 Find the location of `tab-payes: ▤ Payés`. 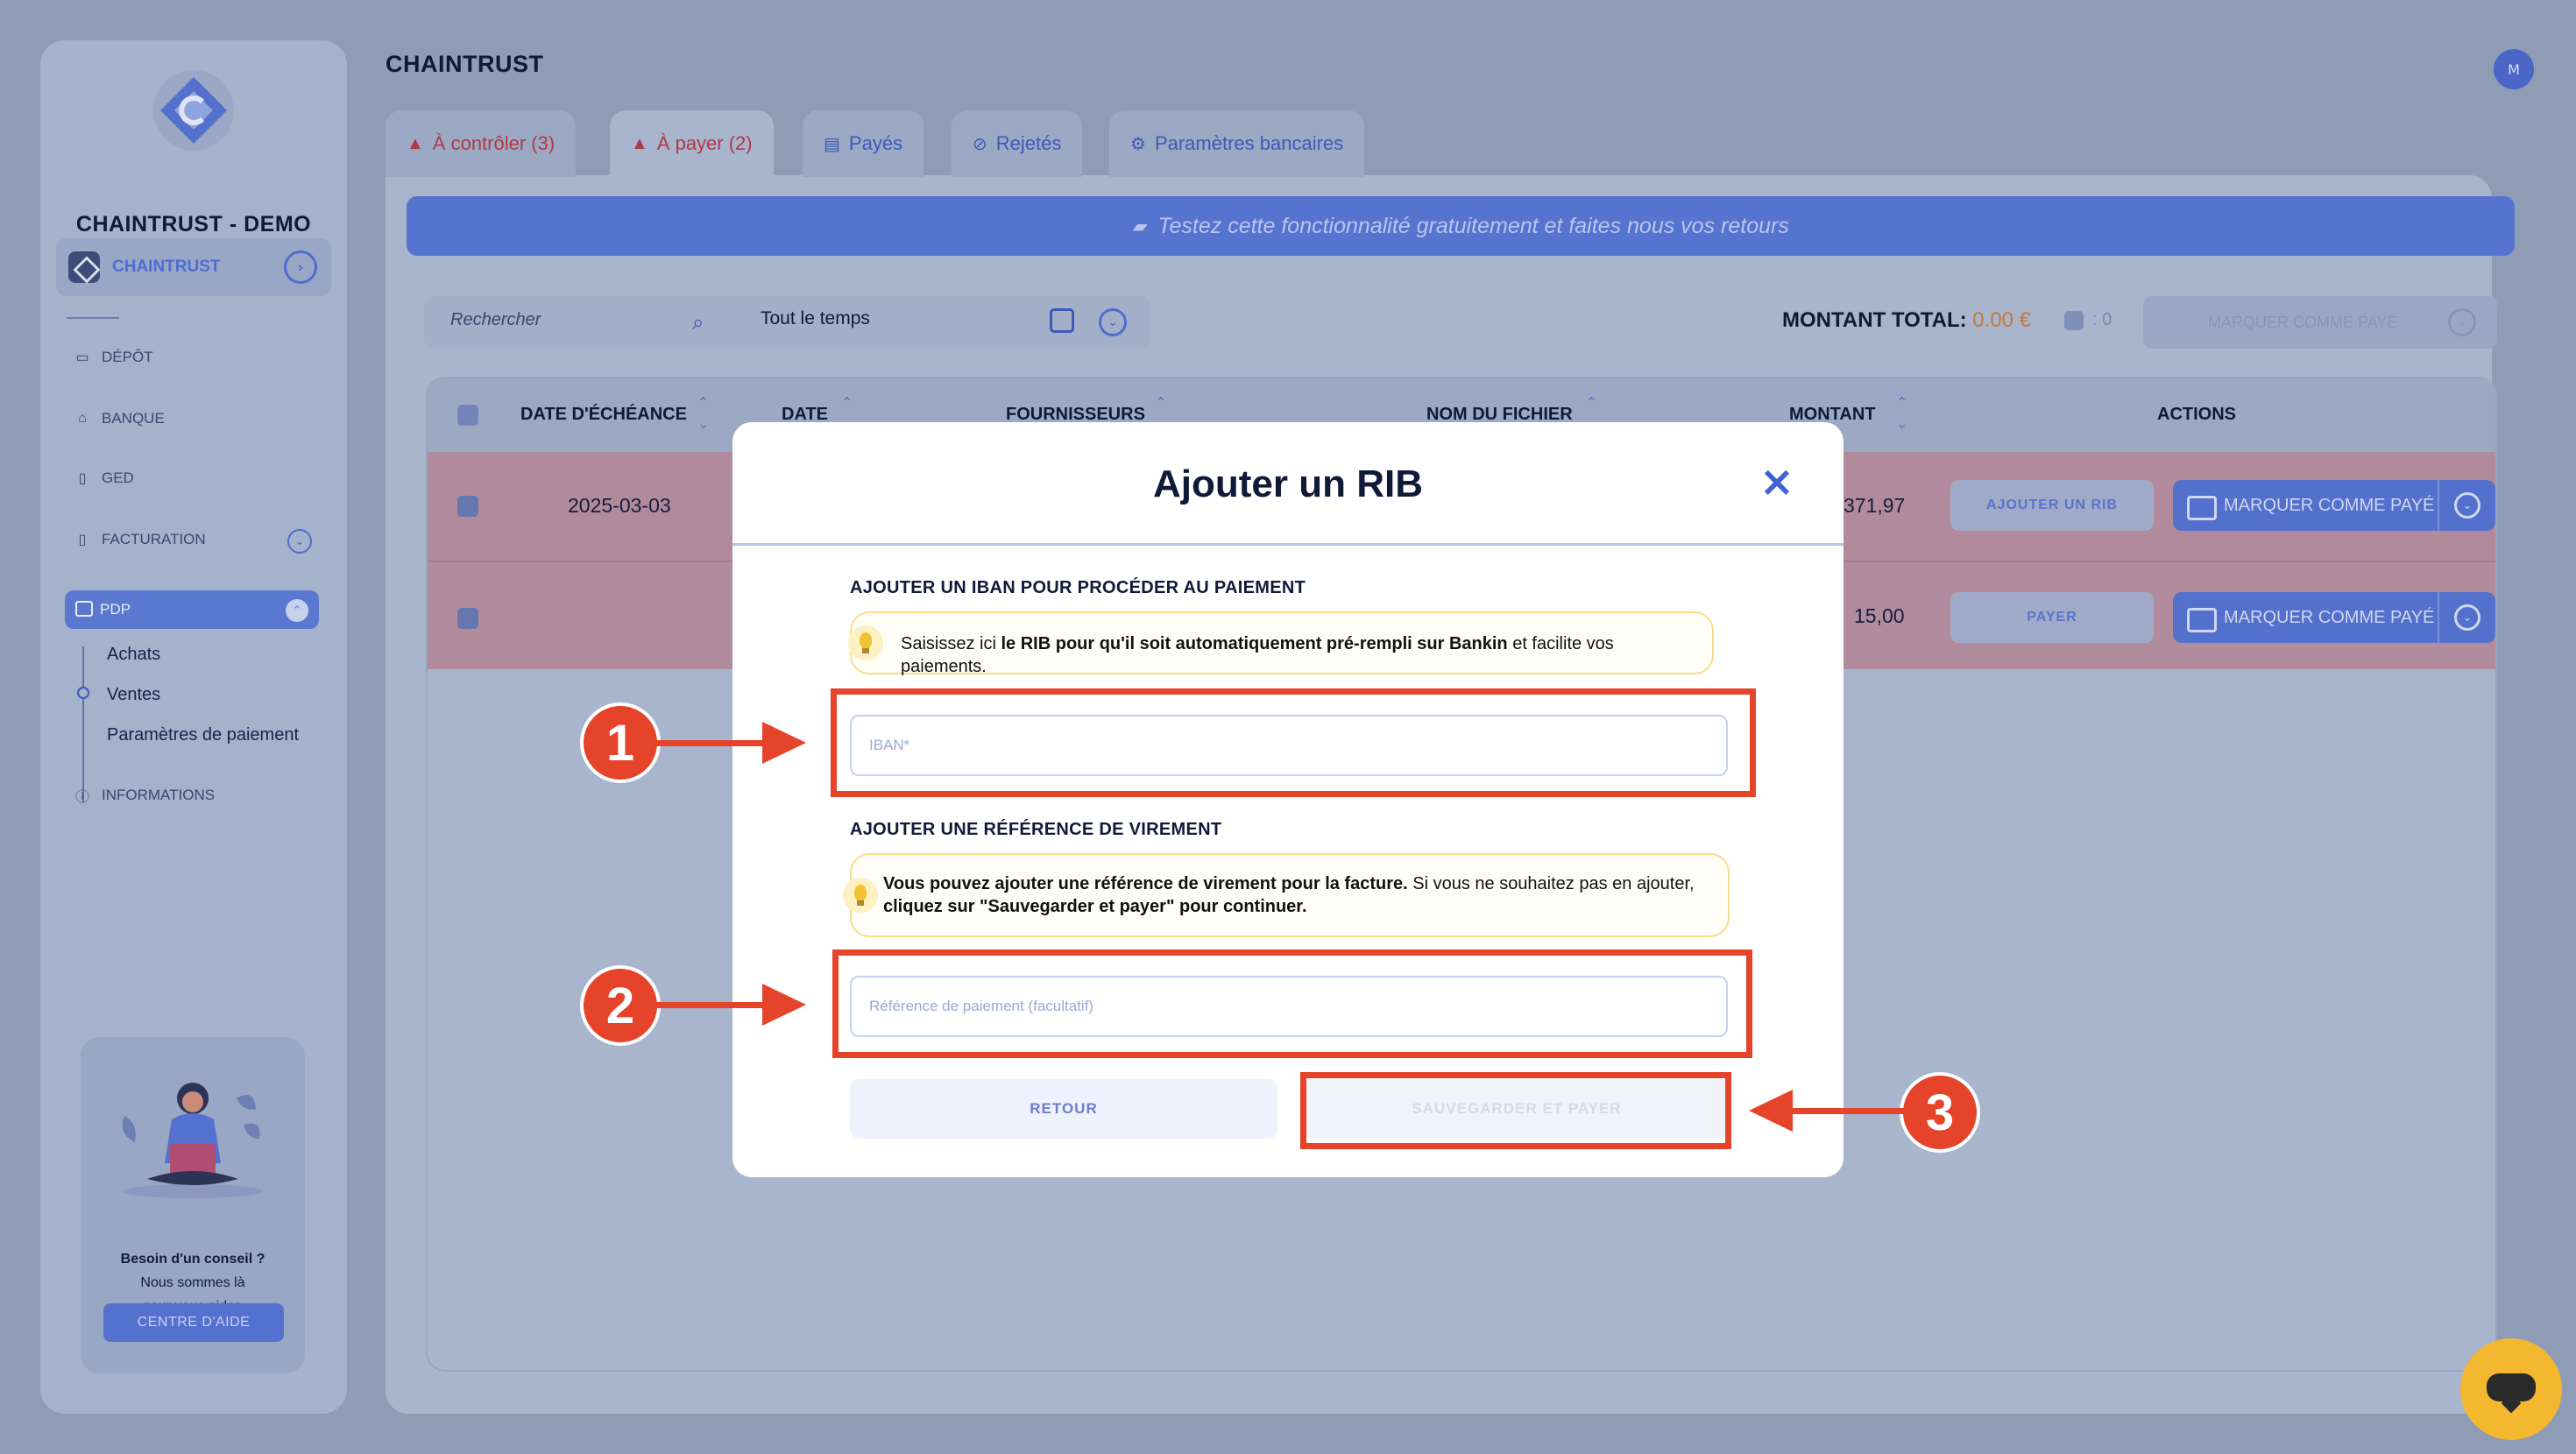

tab-payes: ▤ Payés is located at coordinates (863, 143).